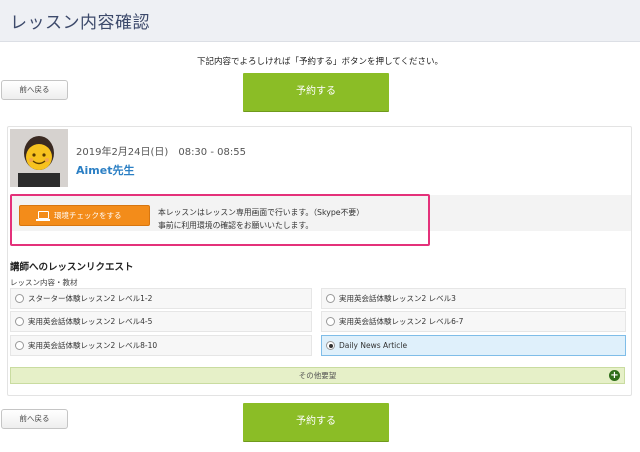 The image size is (640, 452). I want to click on teacher-avatar, so click(39, 158).